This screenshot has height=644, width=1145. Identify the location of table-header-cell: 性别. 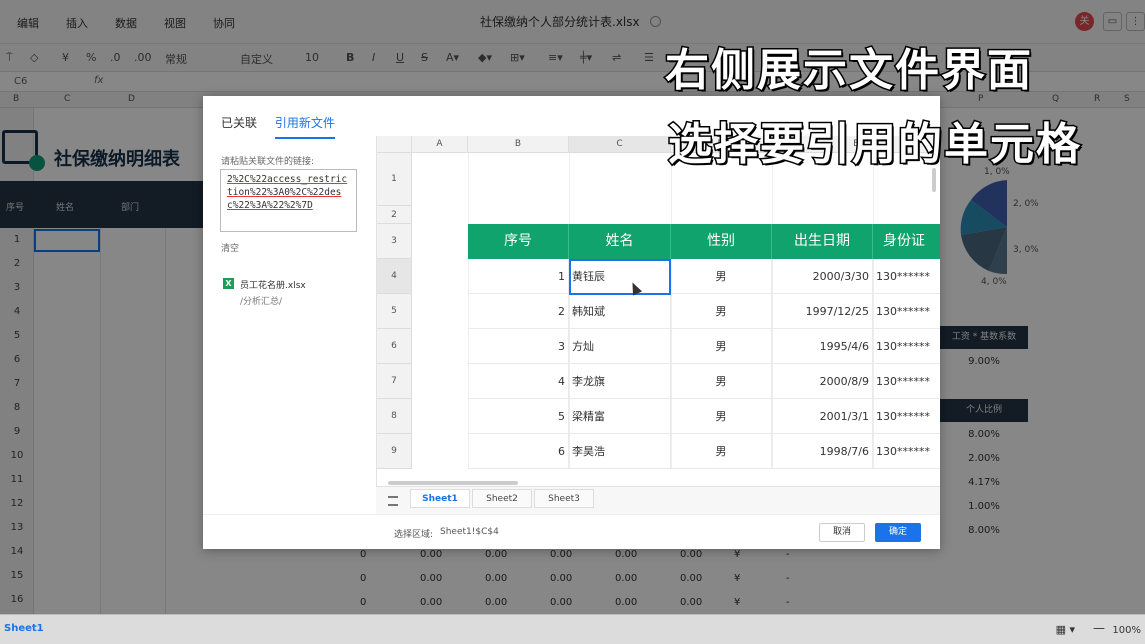
(721, 241).